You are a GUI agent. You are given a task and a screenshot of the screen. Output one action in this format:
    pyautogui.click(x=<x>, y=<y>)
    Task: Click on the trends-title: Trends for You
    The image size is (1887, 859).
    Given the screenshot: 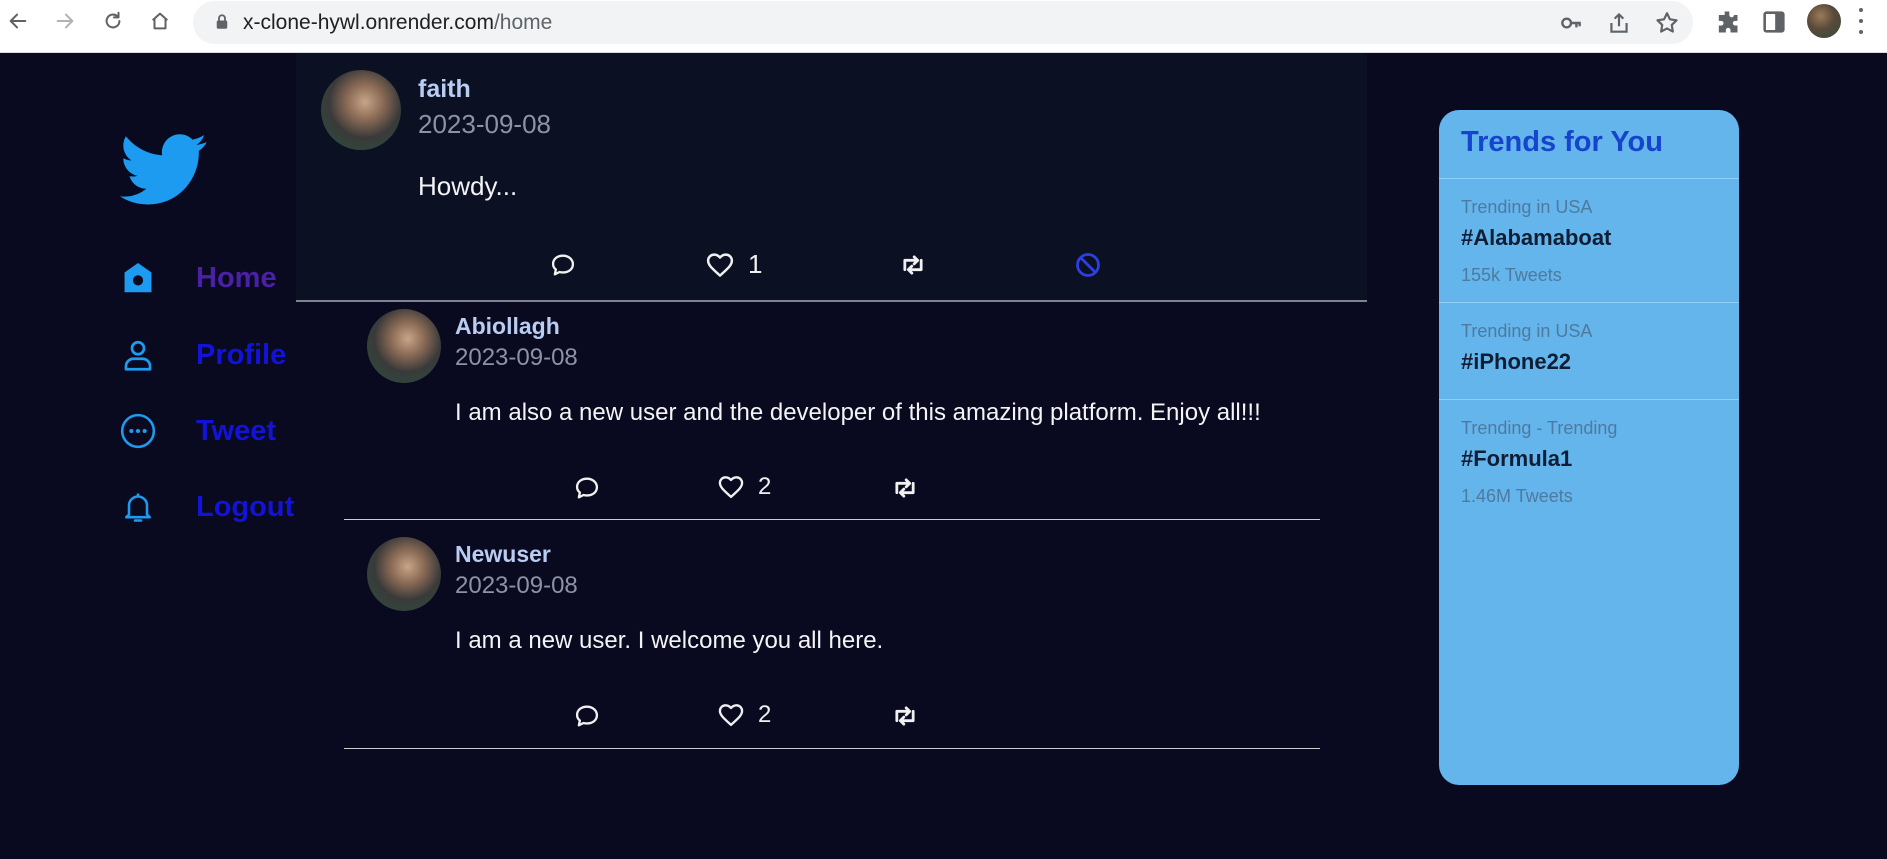 What is the action you would take?
    pyautogui.click(x=1562, y=142)
    